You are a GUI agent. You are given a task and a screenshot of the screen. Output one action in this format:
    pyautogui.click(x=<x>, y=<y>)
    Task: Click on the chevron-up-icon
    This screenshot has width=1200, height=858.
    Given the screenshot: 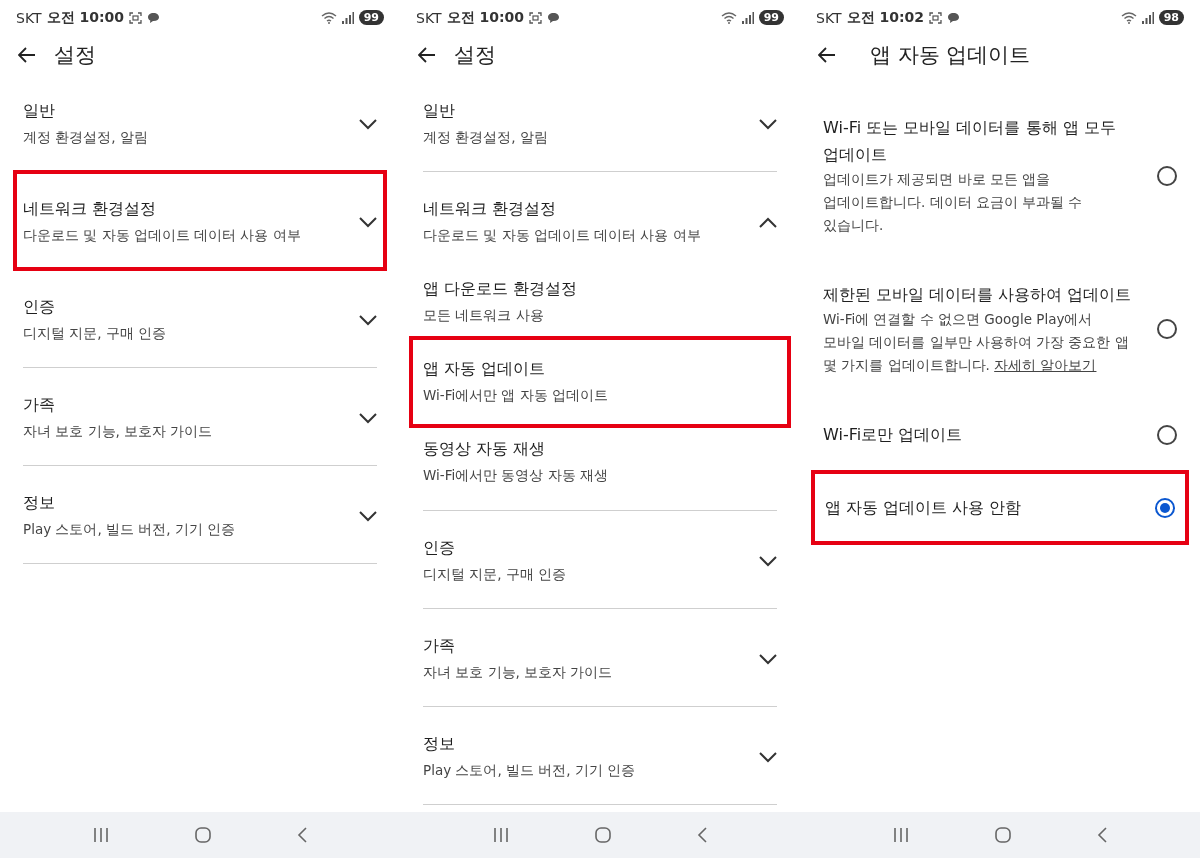 What is the action you would take?
    pyautogui.click(x=768, y=222)
    